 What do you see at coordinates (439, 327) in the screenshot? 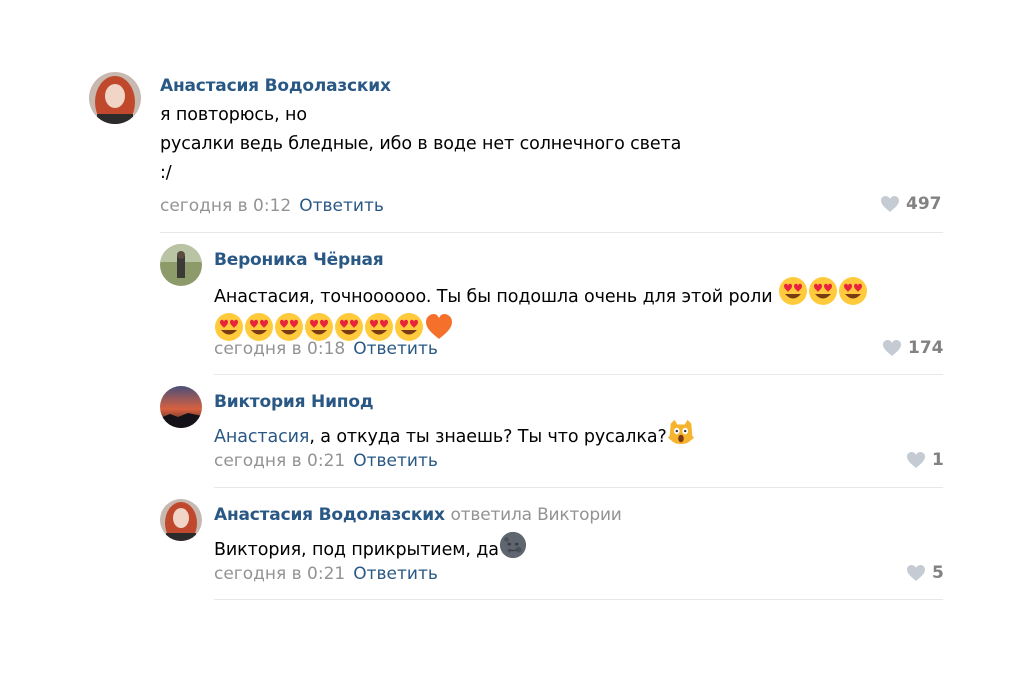
I see `orange-heart-emoji` at bounding box center [439, 327].